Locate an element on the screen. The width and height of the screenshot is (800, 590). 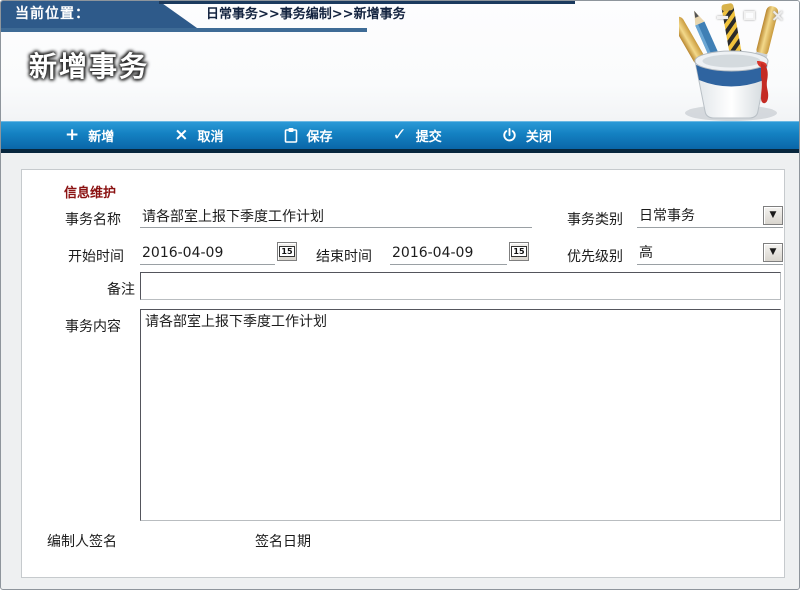
start-date-input is located at coordinates (207, 254).